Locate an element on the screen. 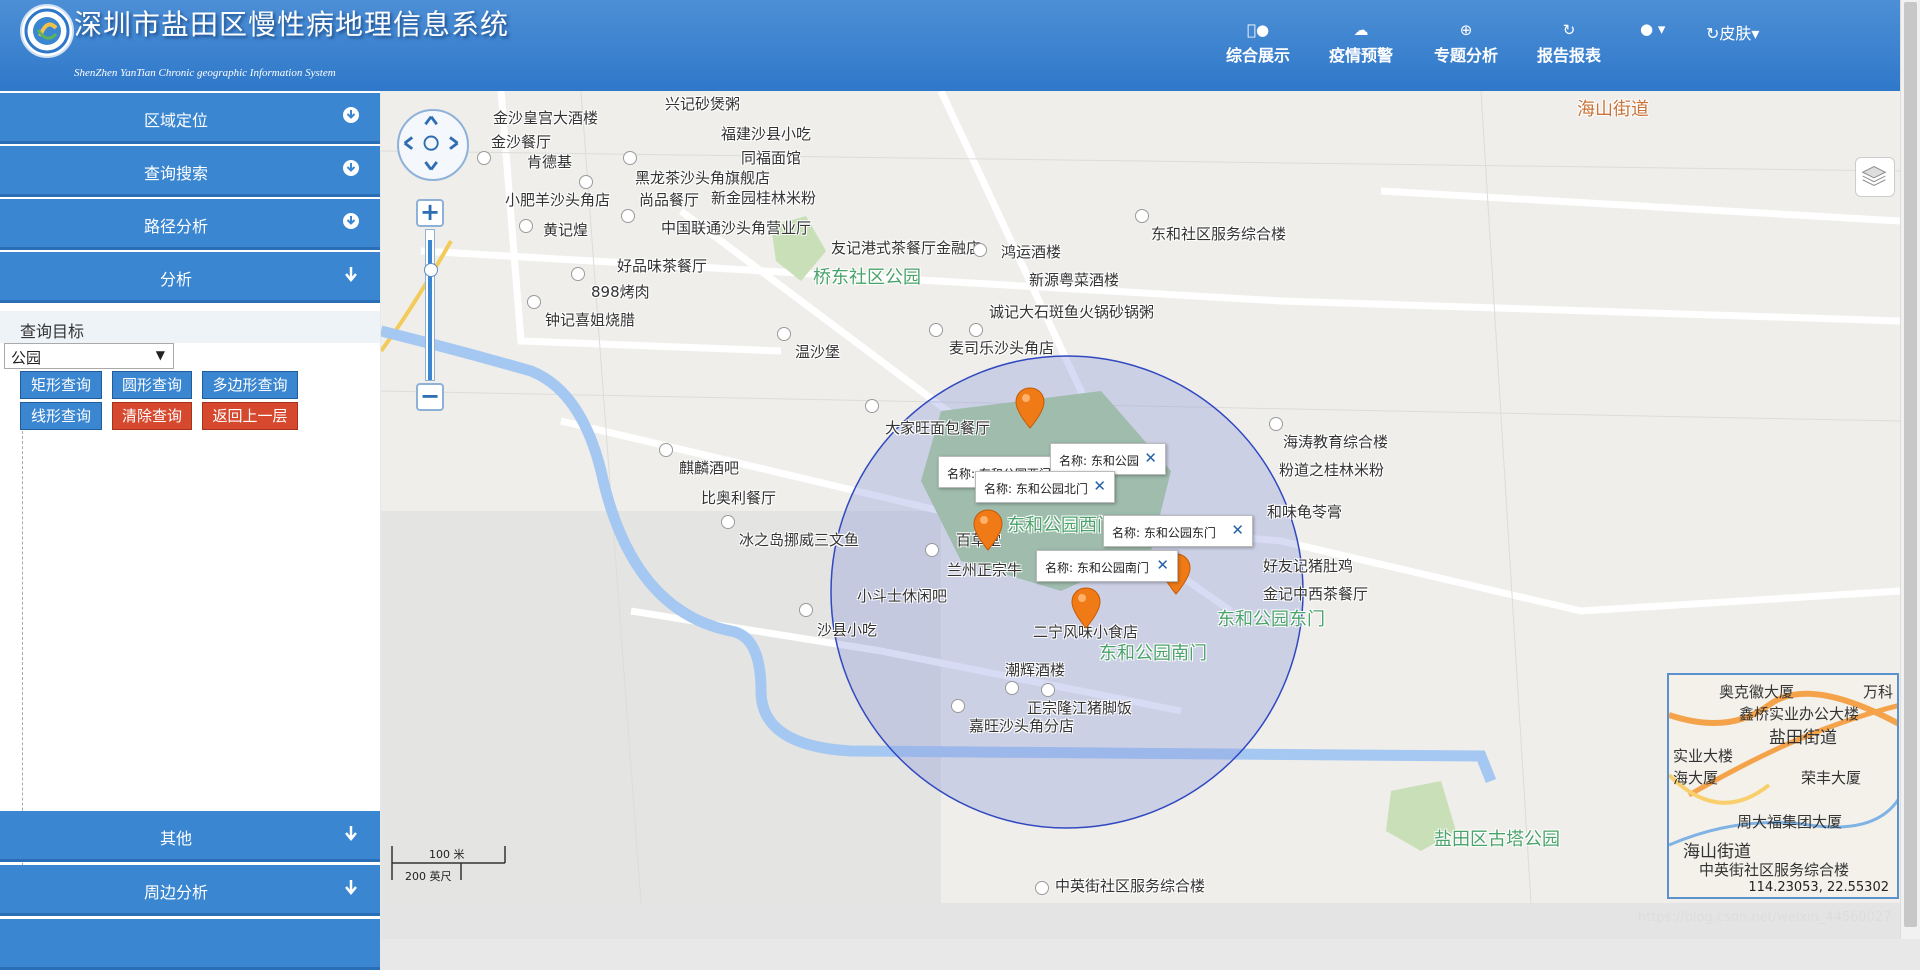 The width and height of the screenshot is (1920, 970). poi-label: 黑龙茶沙头角旗舰店 is located at coordinates (702, 177).